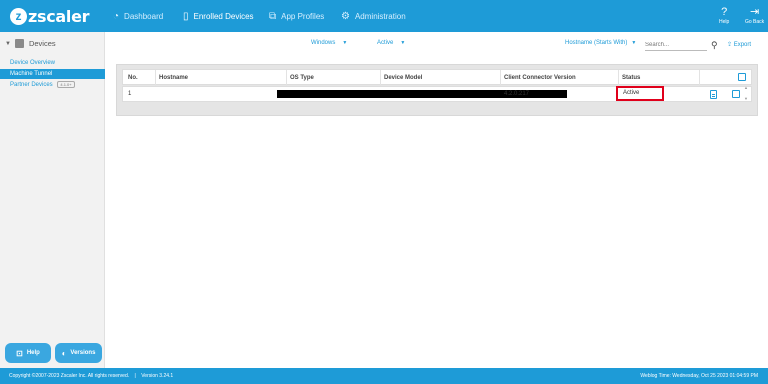  I want to click on device-icon: ▯, so click(186, 16).